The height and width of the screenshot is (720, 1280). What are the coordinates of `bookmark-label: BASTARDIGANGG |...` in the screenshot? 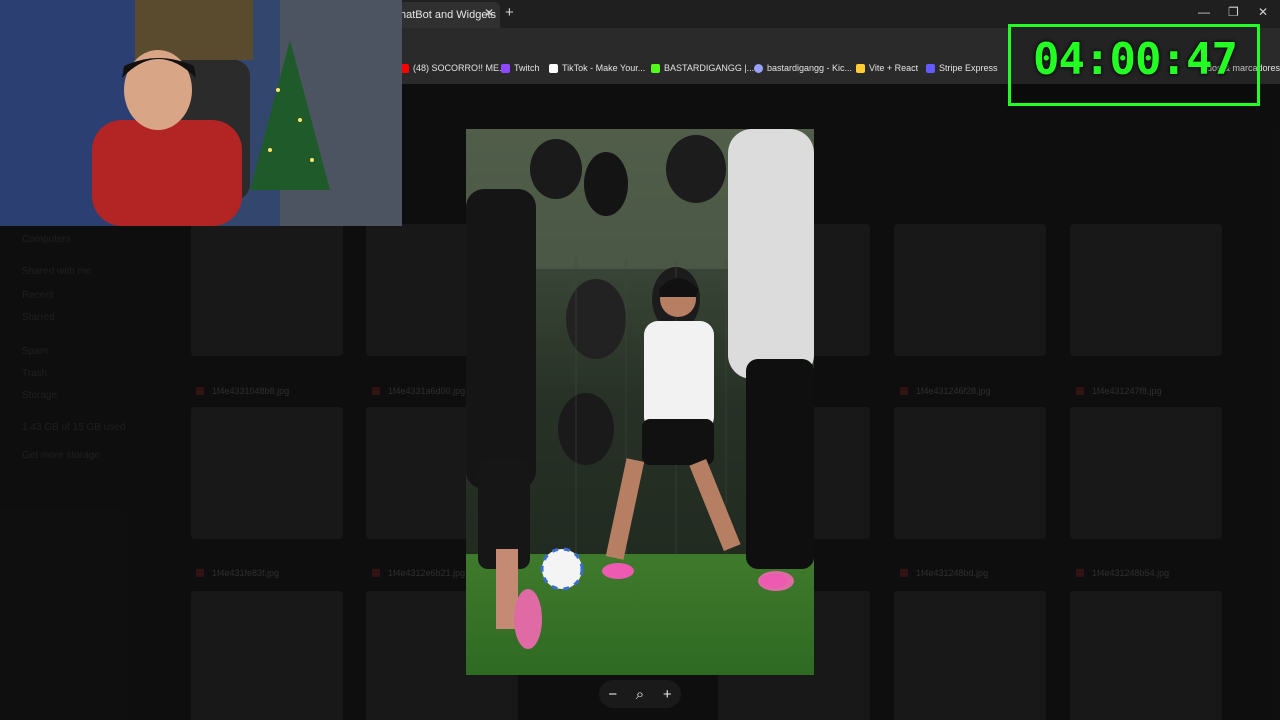 It's located at (709, 68).